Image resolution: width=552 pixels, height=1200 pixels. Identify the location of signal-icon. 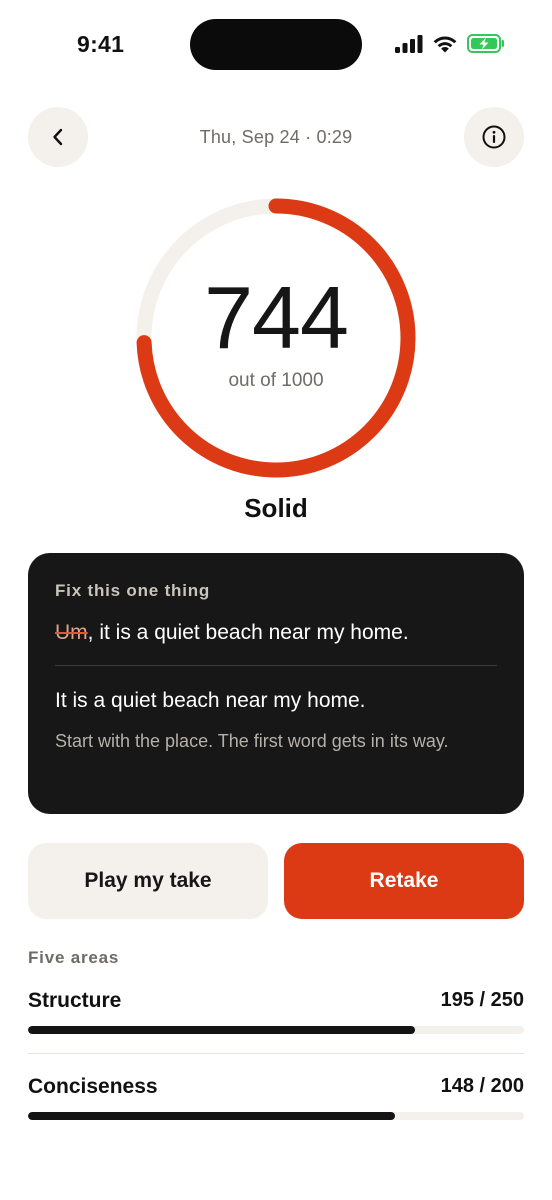
(409, 43).